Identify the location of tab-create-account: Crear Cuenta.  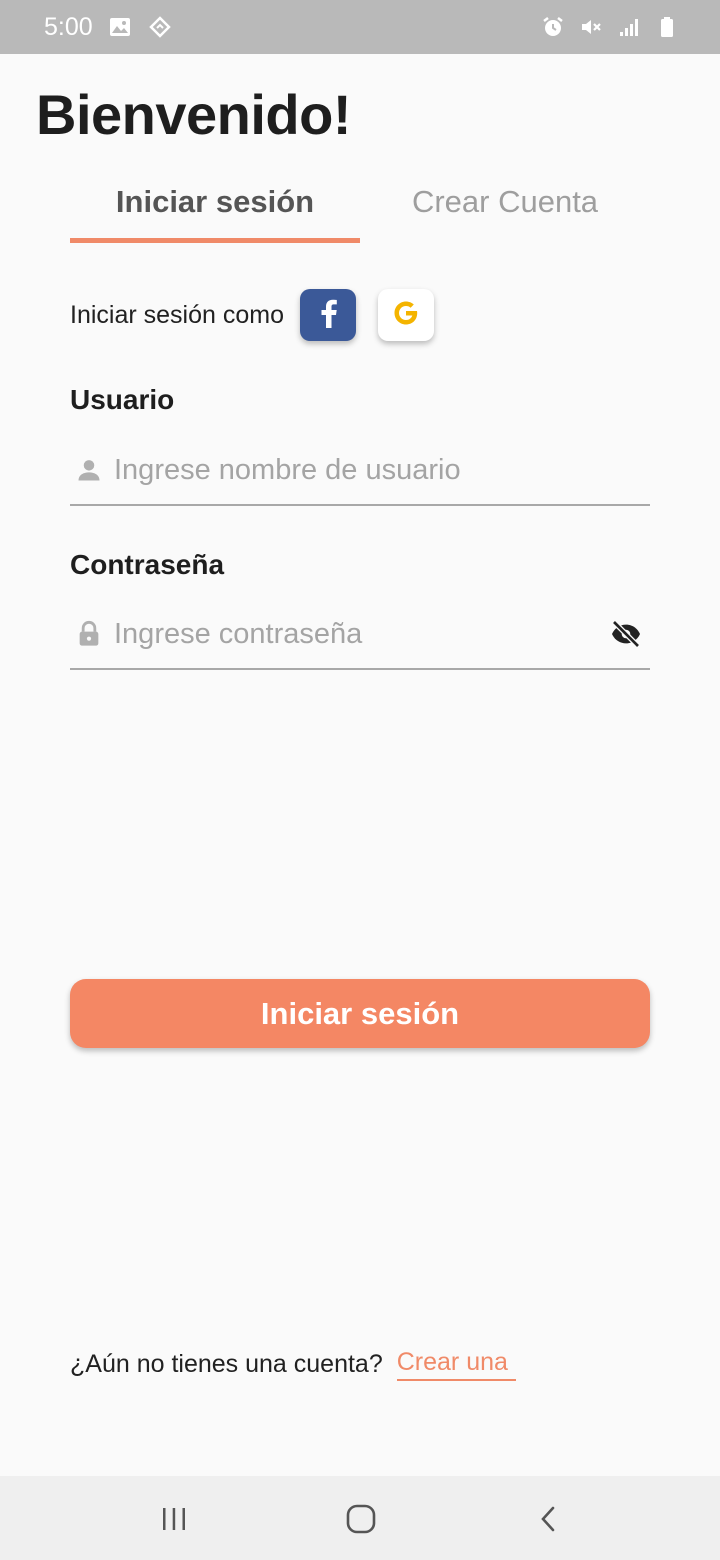
(505, 207).